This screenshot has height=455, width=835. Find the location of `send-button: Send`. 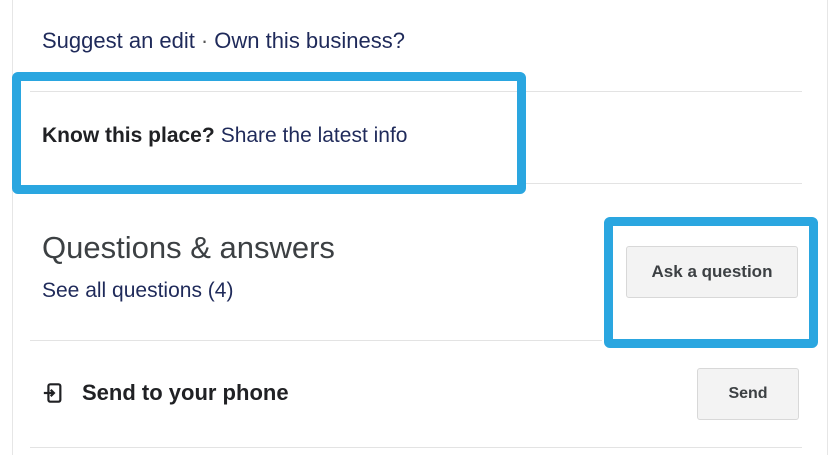

send-button: Send is located at coordinates (748, 394).